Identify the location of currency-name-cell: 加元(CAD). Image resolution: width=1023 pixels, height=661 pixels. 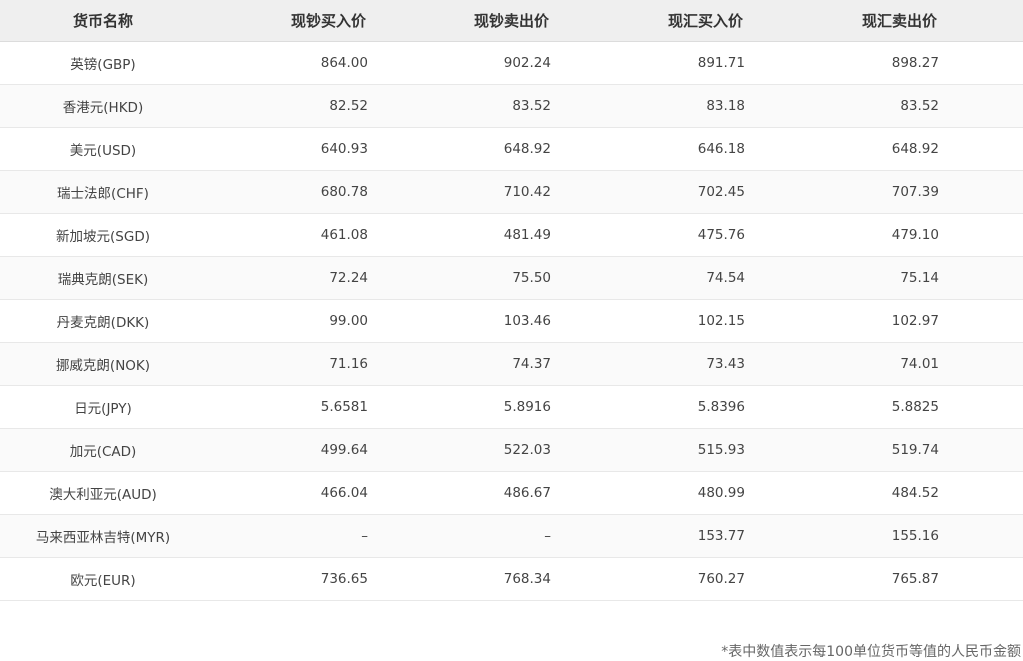
(103, 450).